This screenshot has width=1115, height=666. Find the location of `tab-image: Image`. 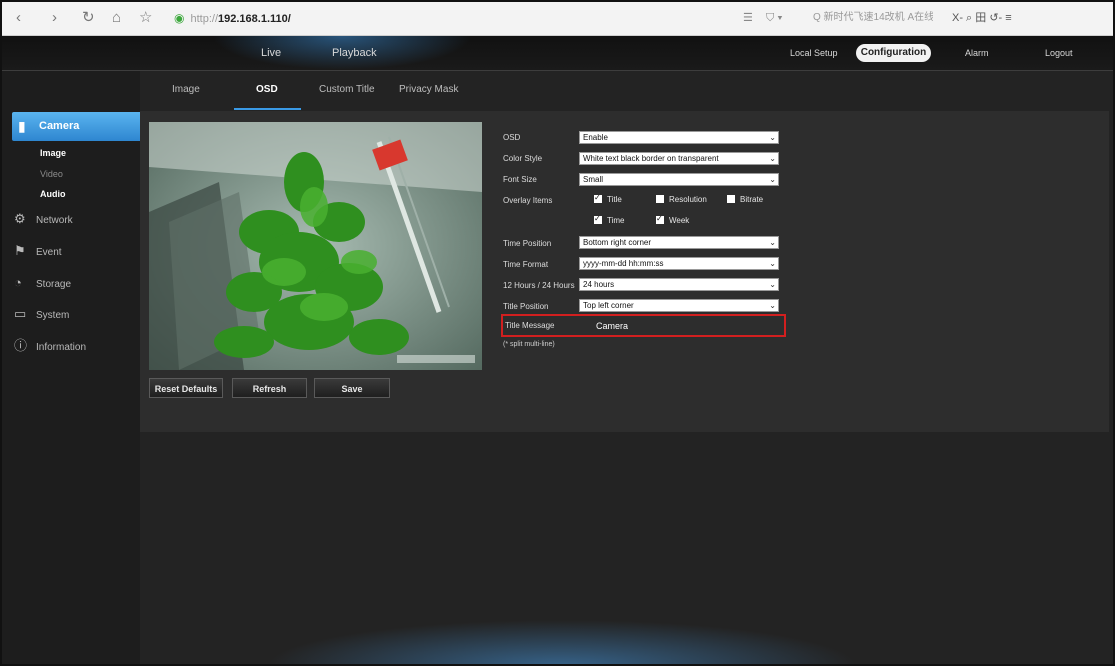

tab-image: Image is located at coordinates (186, 89).